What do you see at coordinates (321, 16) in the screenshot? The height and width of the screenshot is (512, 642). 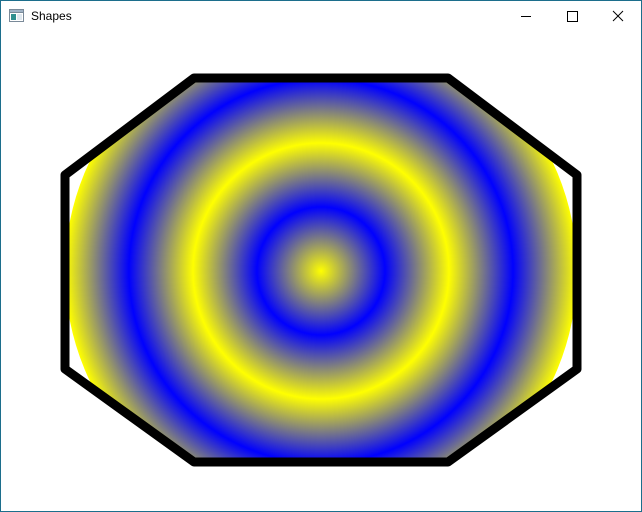 I see `title-bar: Shapes` at bounding box center [321, 16].